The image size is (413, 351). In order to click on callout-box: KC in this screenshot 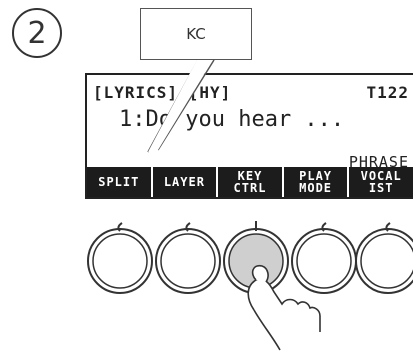, I will do `click(196, 34)`.